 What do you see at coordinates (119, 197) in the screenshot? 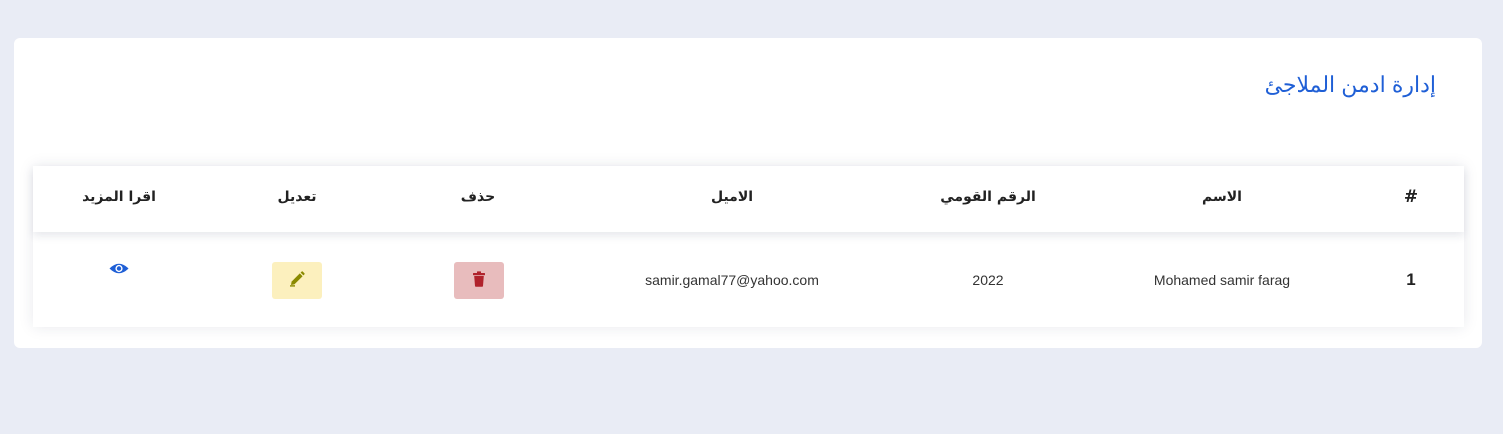
I see `header-read-more: اقرا المزيد` at bounding box center [119, 197].